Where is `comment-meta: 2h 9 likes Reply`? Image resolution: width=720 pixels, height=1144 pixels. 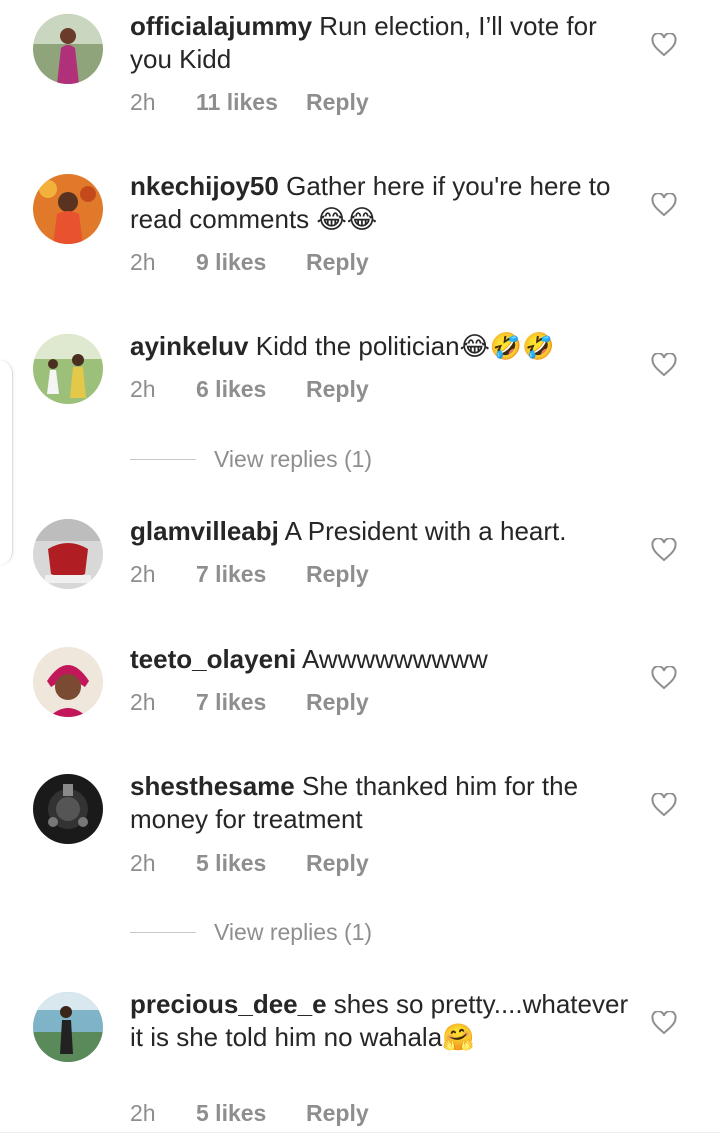
comment-meta: 2h 9 likes Reply is located at coordinates (249, 262).